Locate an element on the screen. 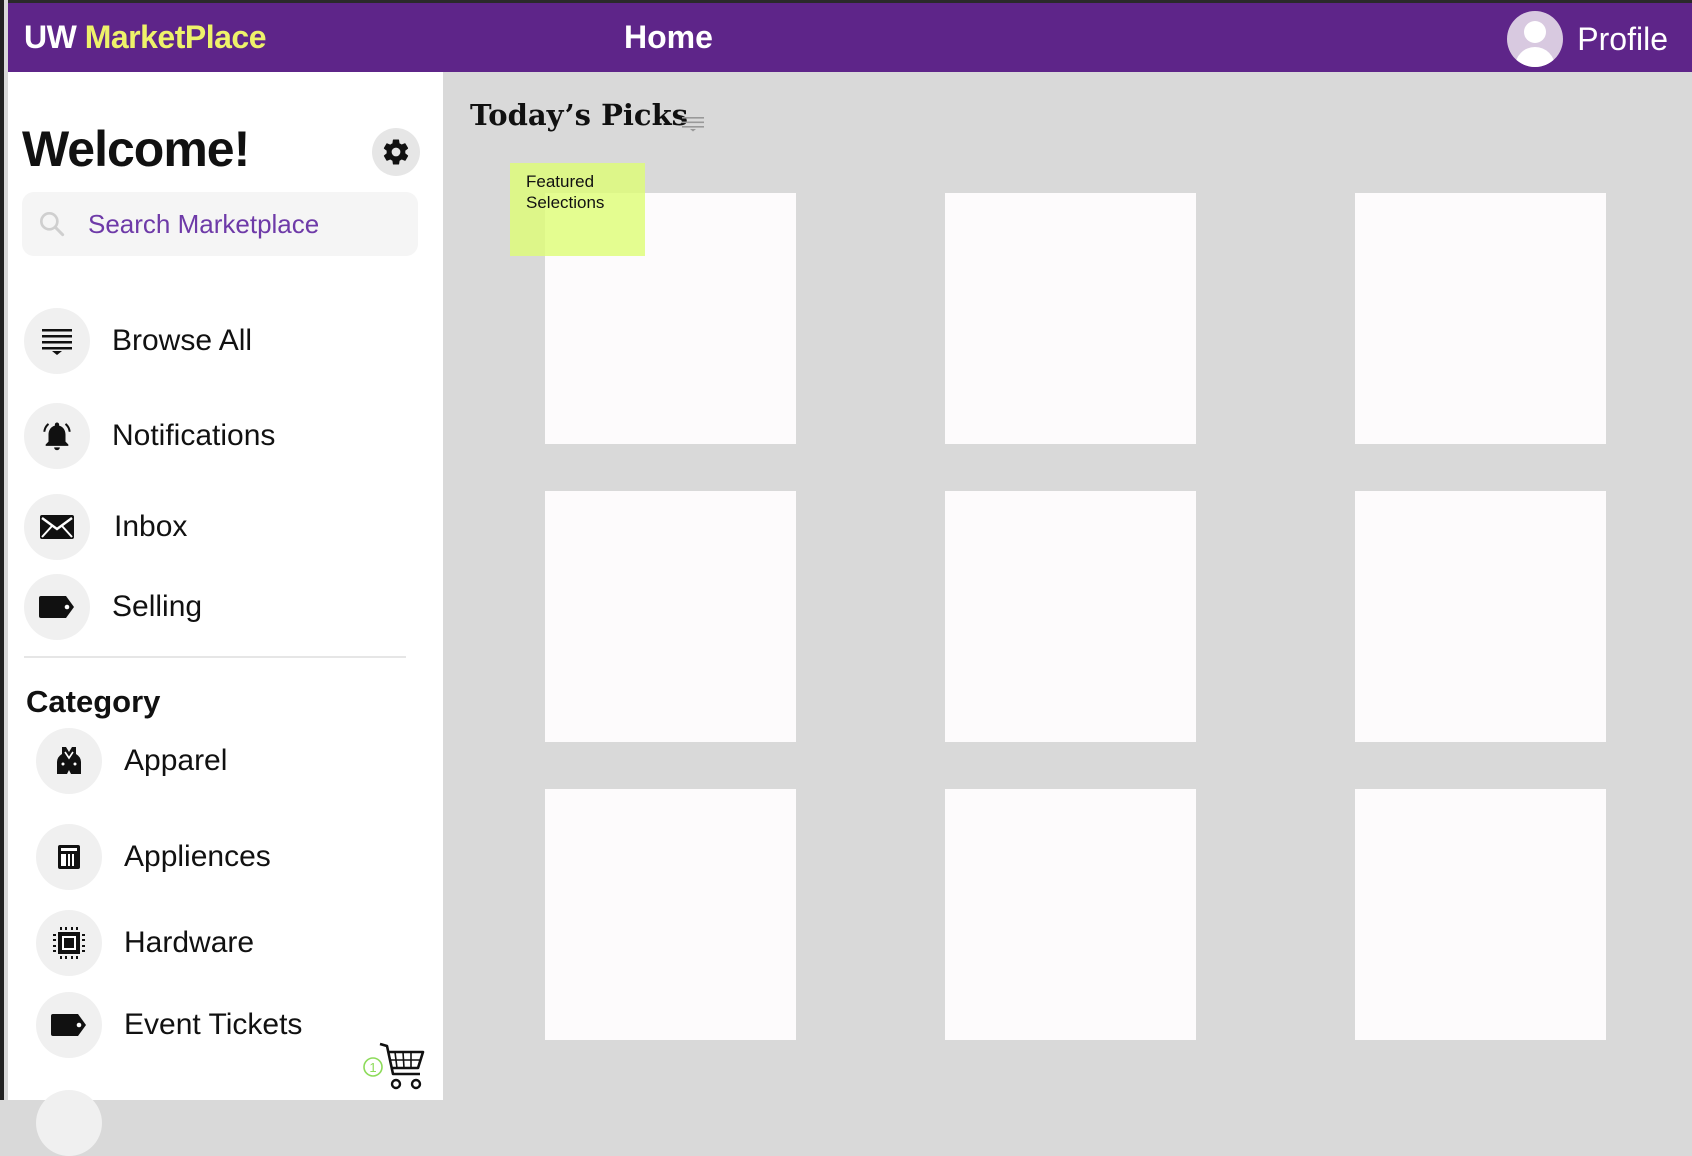 Image resolution: width=1692 pixels, height=1156 pixels. sidebar-item-label: Inbox is located at coordinates (151, 526).